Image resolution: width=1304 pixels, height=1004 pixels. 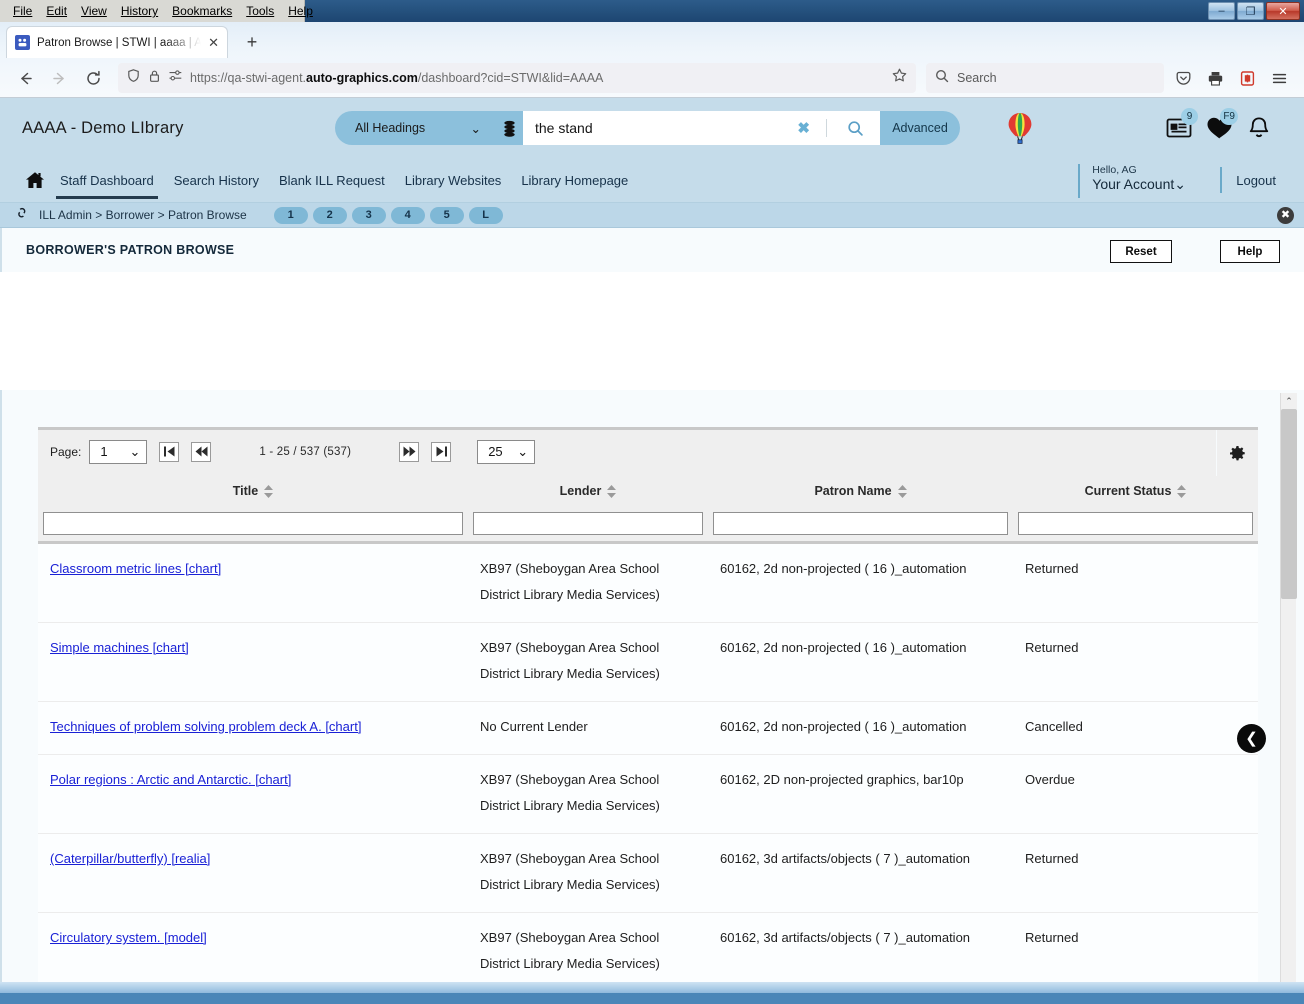 What do you see at coordinates (253, 523) in the screenshot?
I see `filter-input-title` at bounding box center [253, 523].